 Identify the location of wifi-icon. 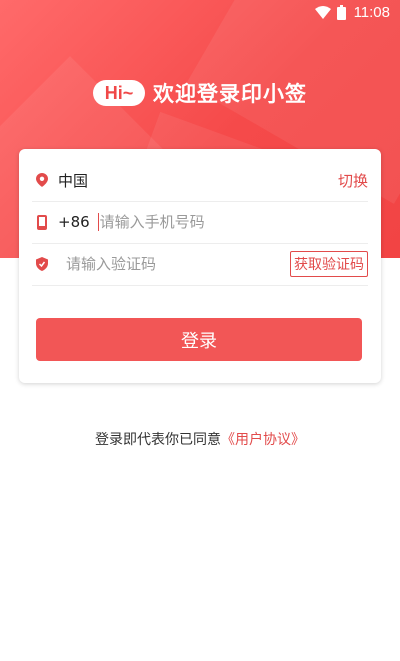
(322, 12).